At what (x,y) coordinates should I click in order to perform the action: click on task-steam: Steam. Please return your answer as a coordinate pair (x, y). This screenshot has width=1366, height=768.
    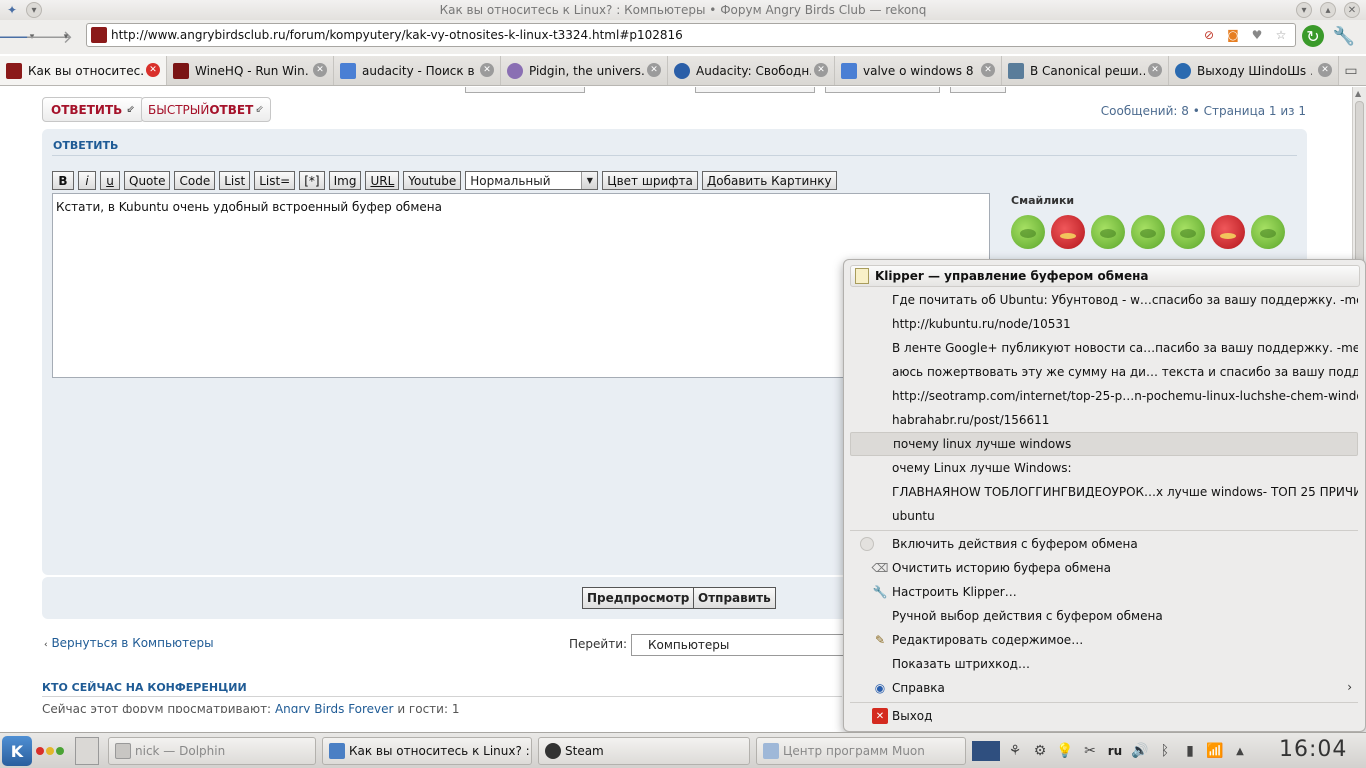
    Looking at the image, I should click on (644, 751).